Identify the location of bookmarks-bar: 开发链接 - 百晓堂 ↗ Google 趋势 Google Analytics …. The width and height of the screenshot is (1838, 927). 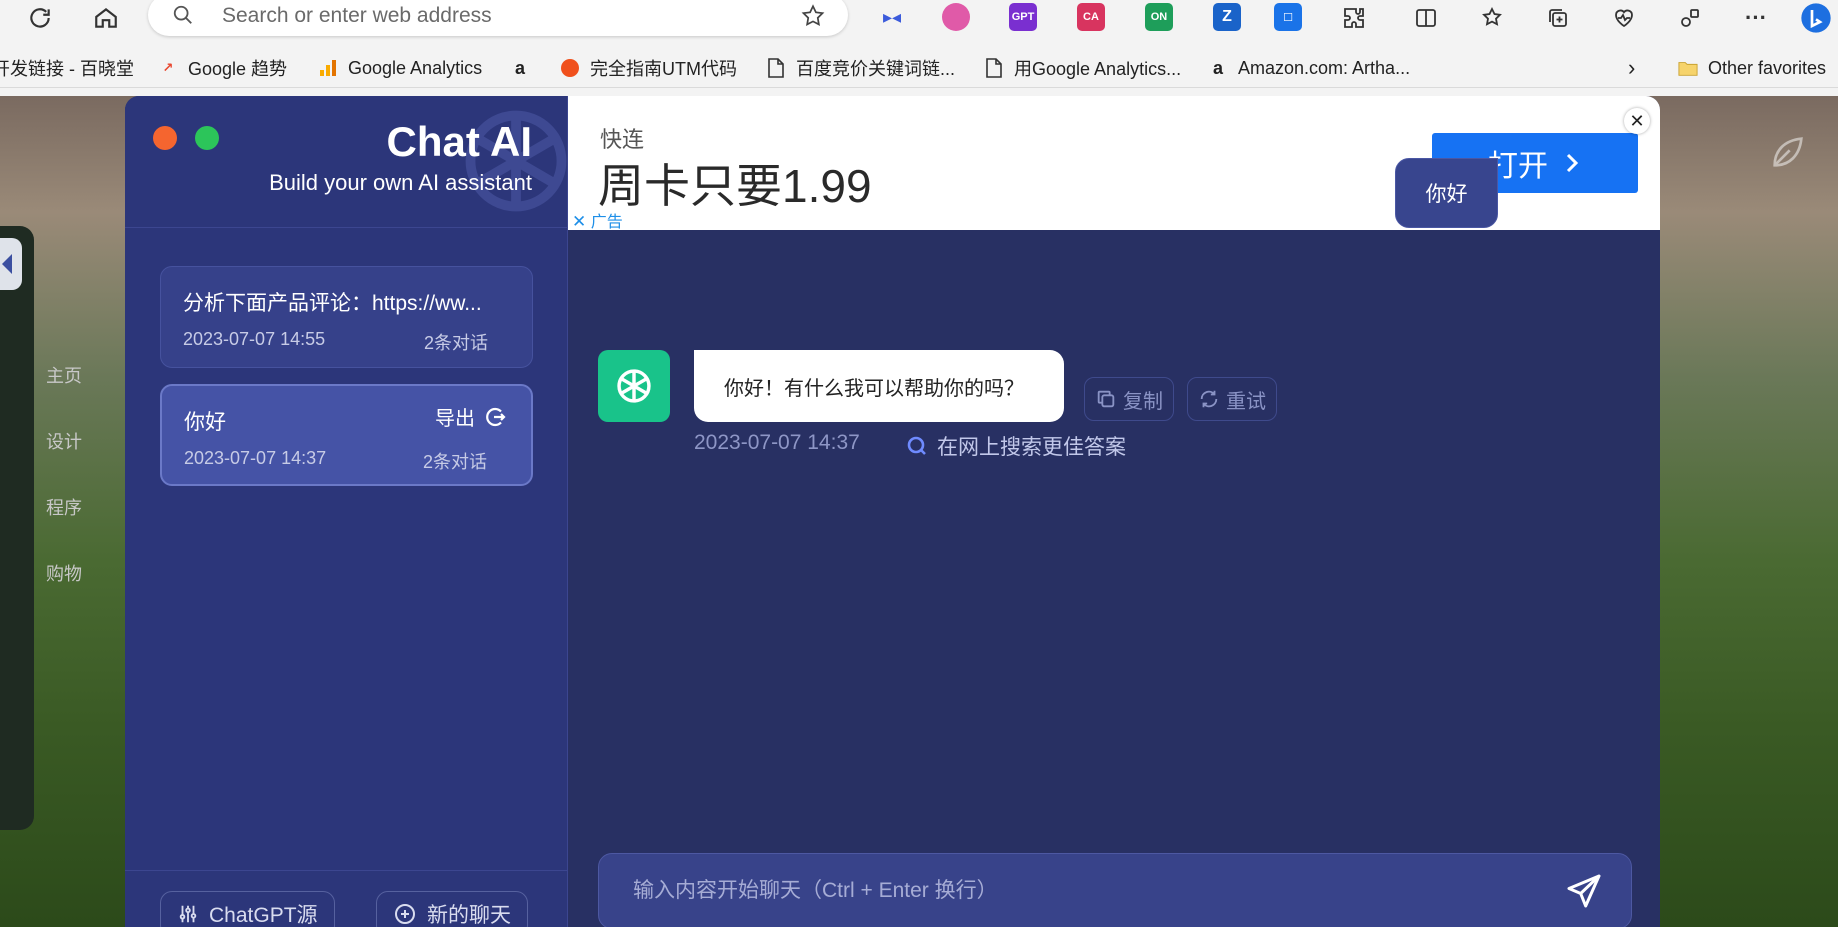
(919, 68).